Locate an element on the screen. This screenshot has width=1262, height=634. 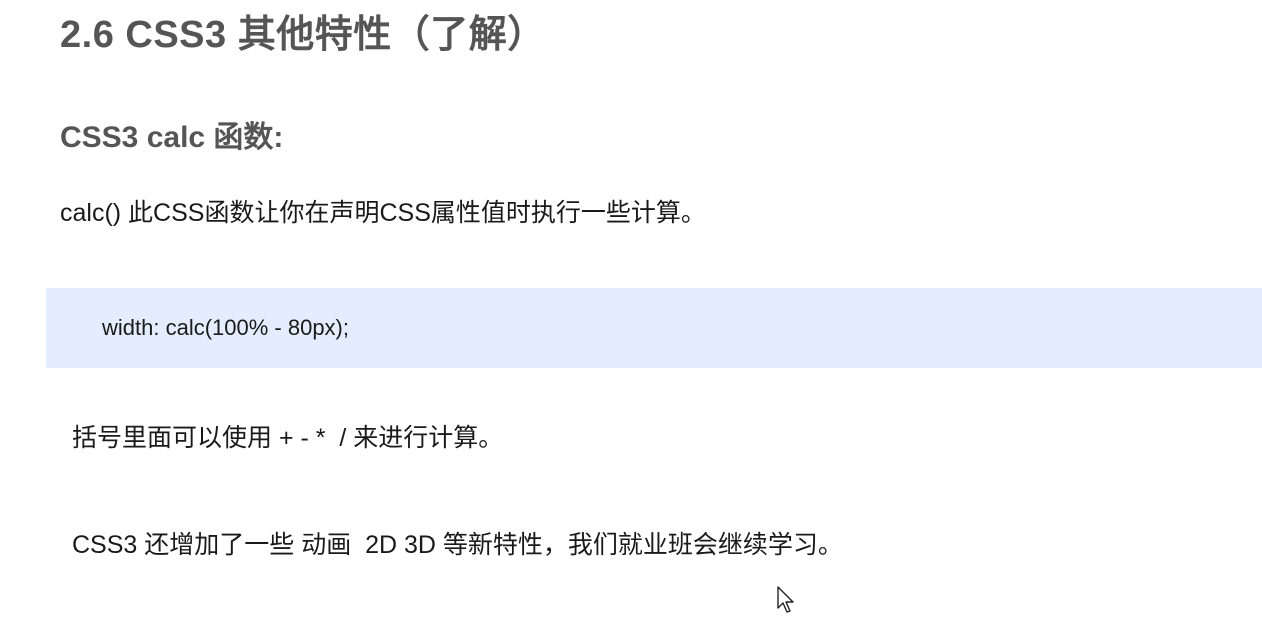
calc-description: calc() 此CSS函数让你在声明CSS属性值时执行一些计算。 is located at coordinates (383, 213).